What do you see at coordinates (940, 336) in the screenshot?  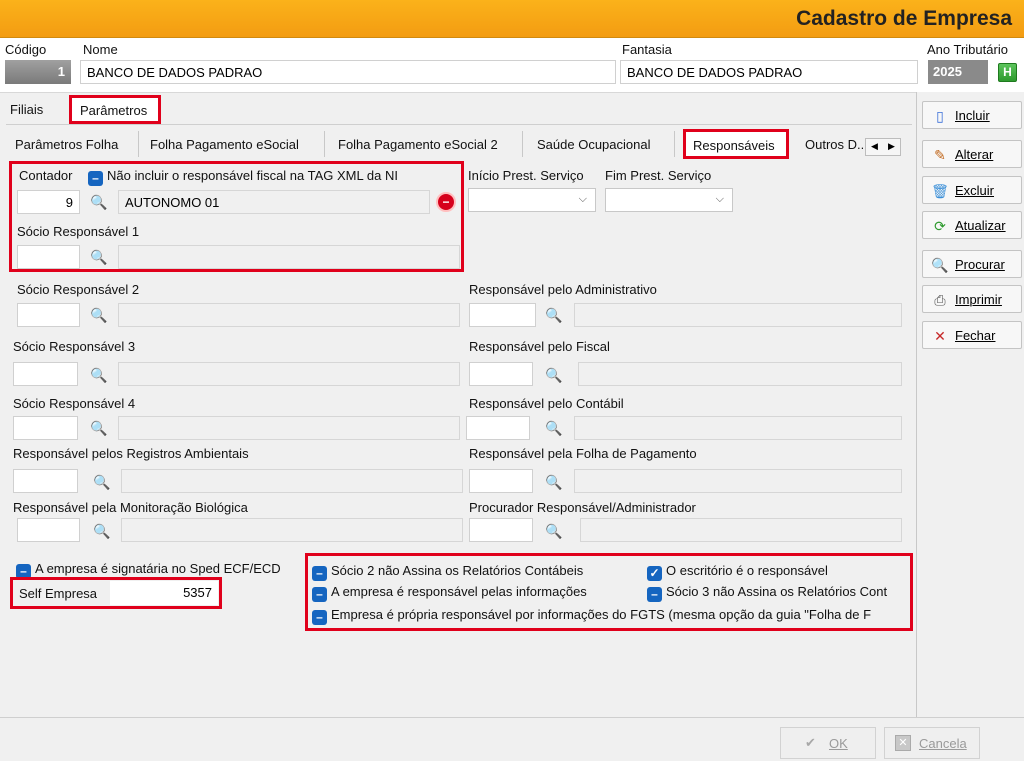 I see `close-window-icon: ✕` at bounding box center [940, 336].